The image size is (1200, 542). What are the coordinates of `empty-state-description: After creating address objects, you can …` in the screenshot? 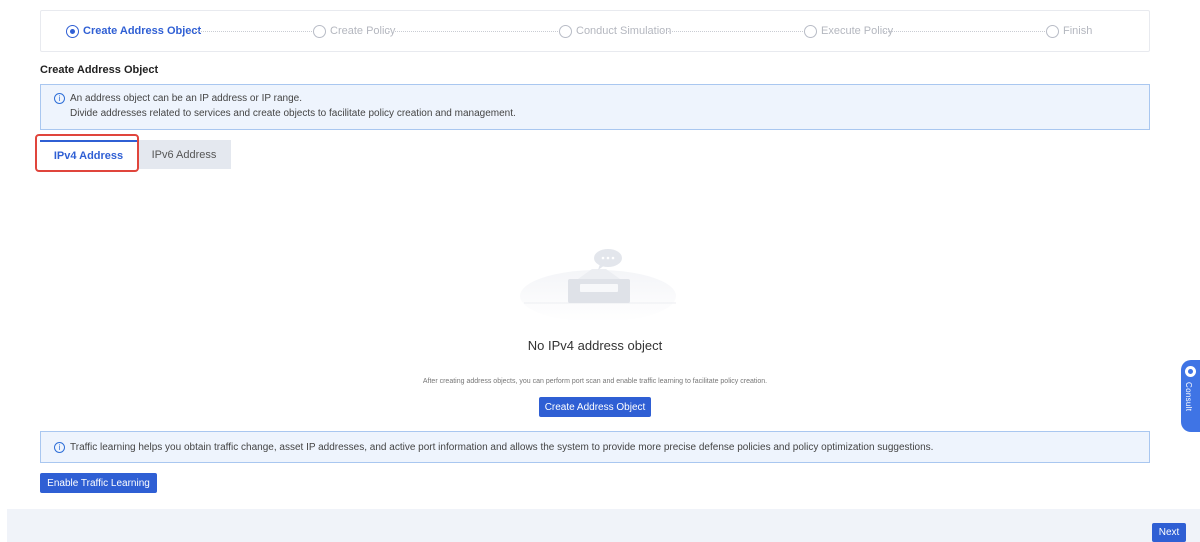 It's located at (595, 381).